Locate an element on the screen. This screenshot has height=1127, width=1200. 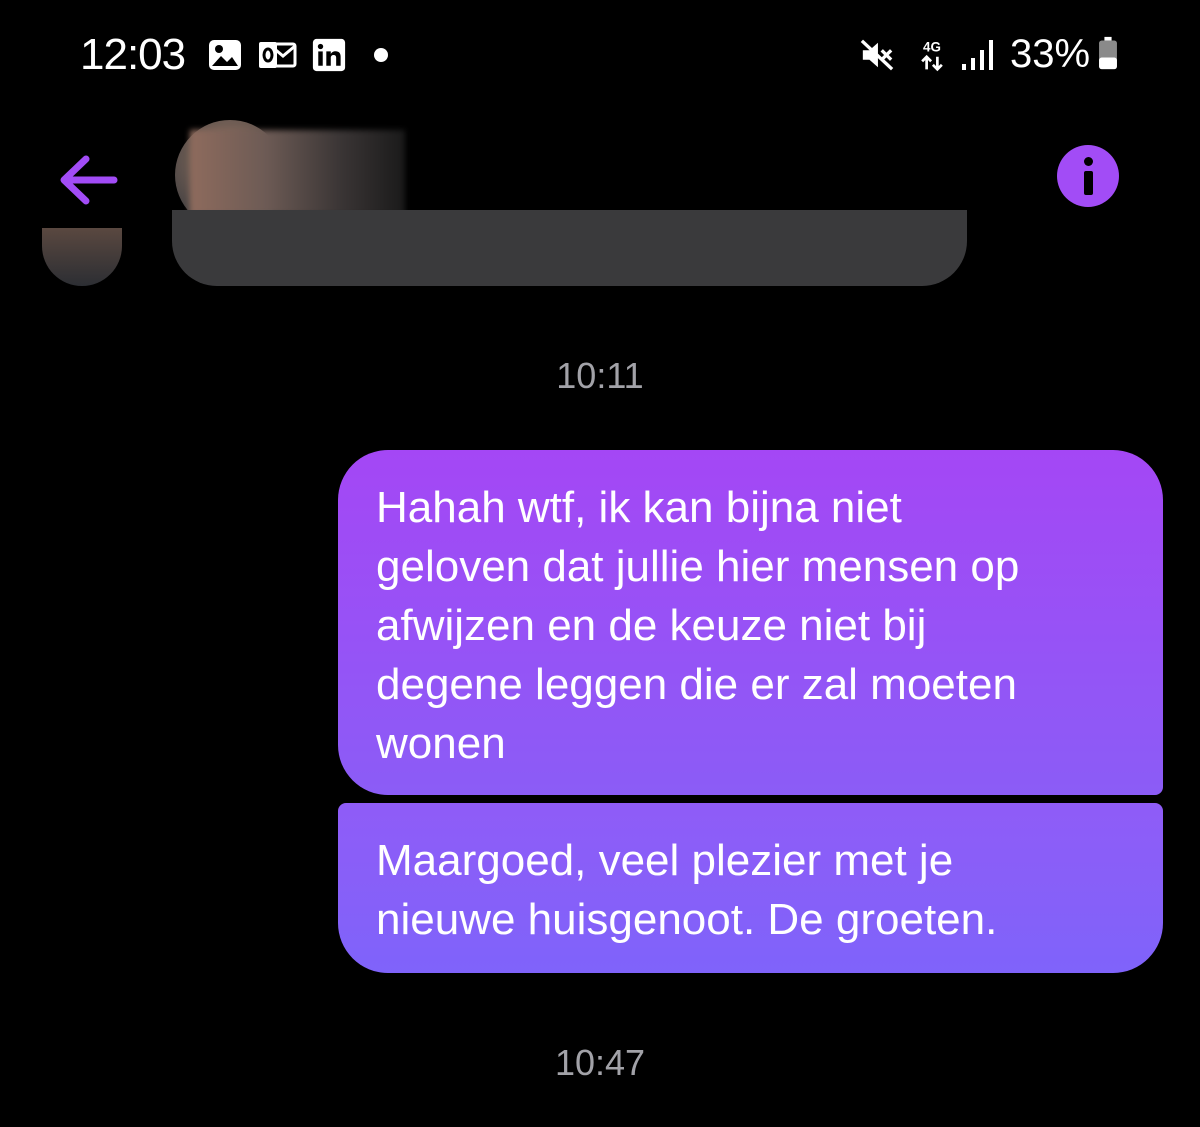
message-timestamp: 10:47 is located at coordinates (600, 1062).